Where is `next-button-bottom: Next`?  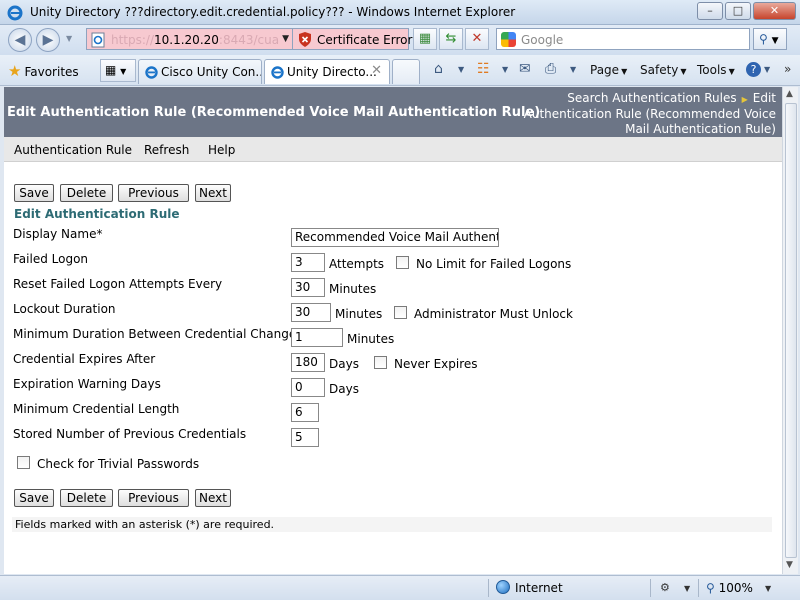 next-button-bottom: Next is located at coordinates (213, 498).